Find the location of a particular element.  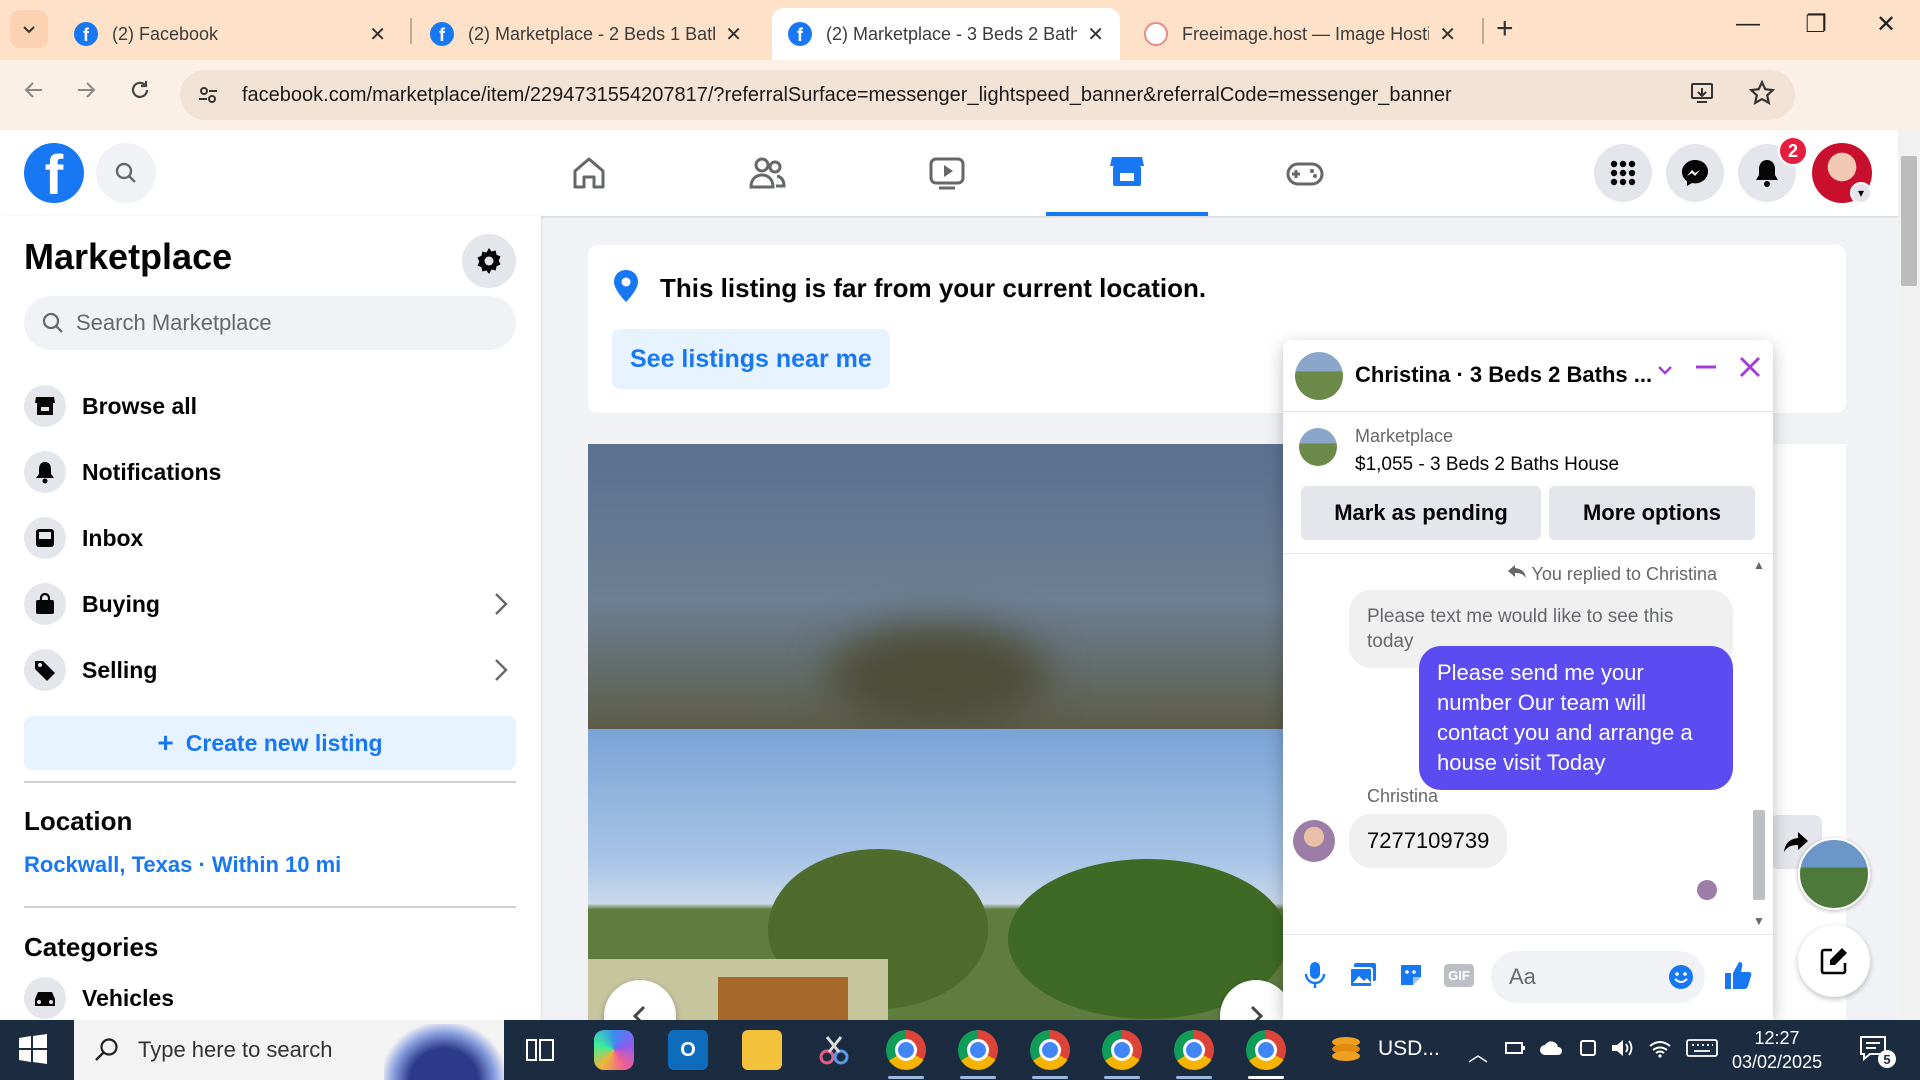

sidebar-item-buying: Buying is located at coordinates (270, 604).